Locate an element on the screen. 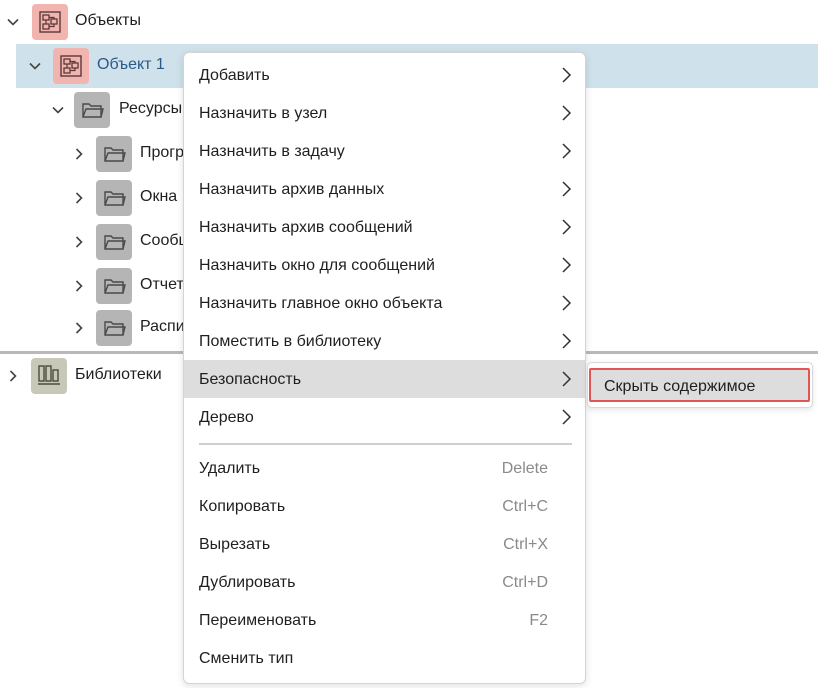  tree-node-libraries: Библиотеки is located at coordinates (91, 376).